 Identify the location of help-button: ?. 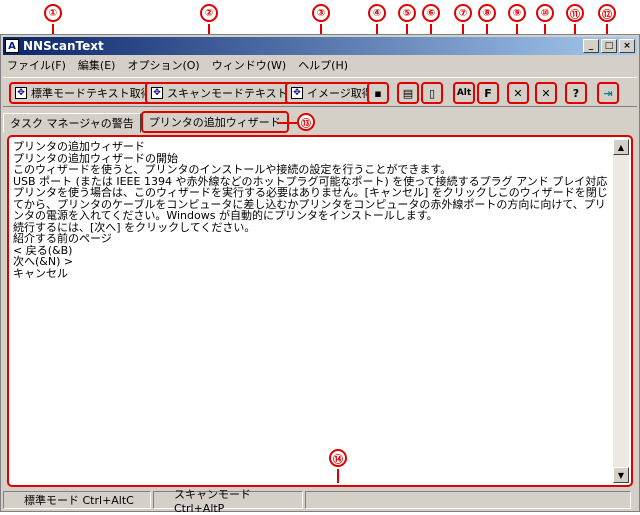
(576, 93).